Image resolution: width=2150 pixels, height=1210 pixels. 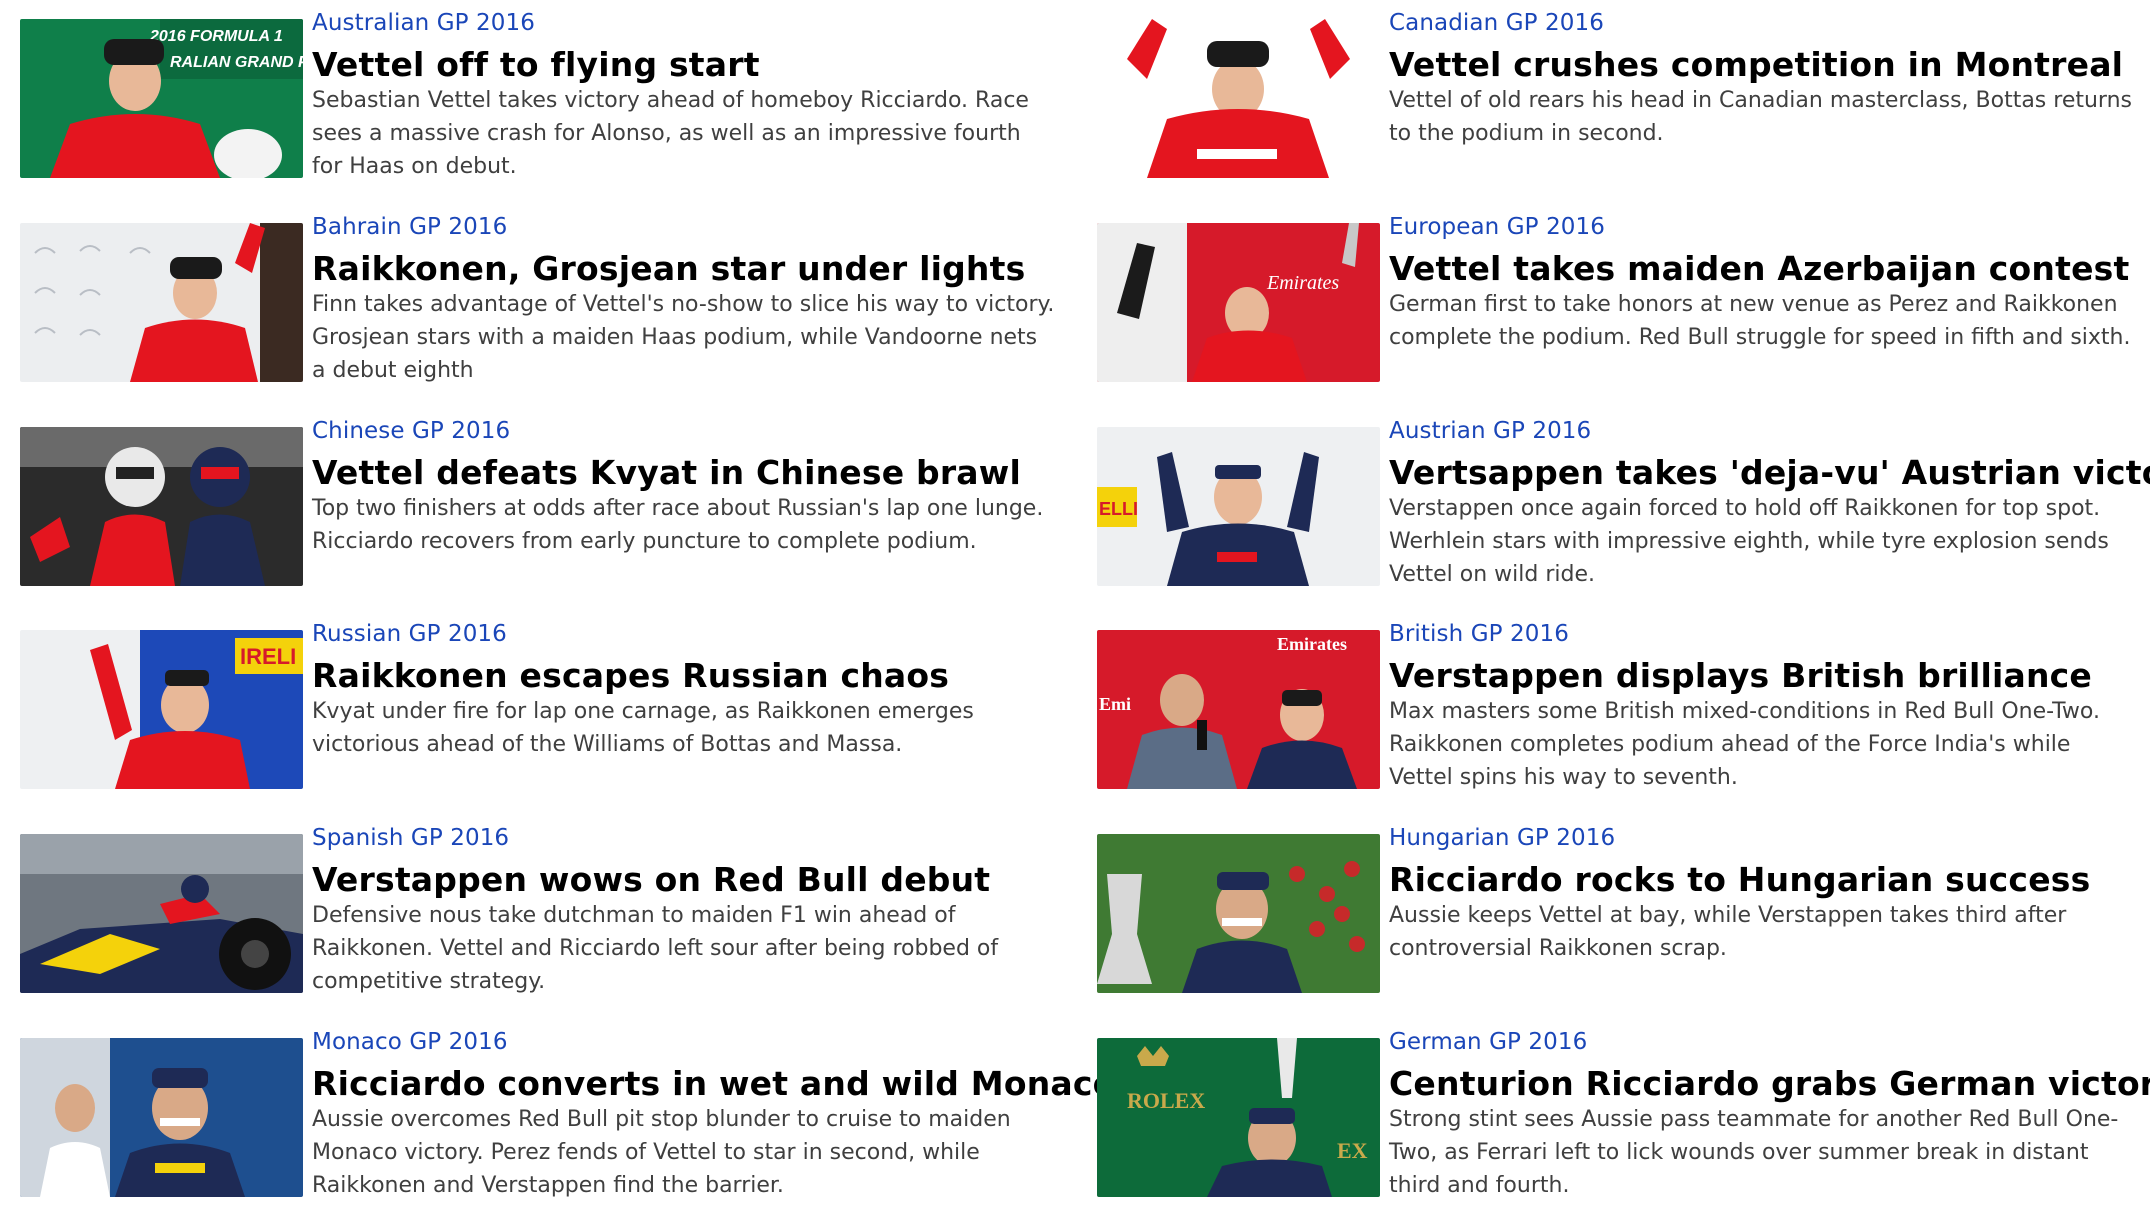 I want to click on race-label: European GP 2016, so click(x=1761, y=227).